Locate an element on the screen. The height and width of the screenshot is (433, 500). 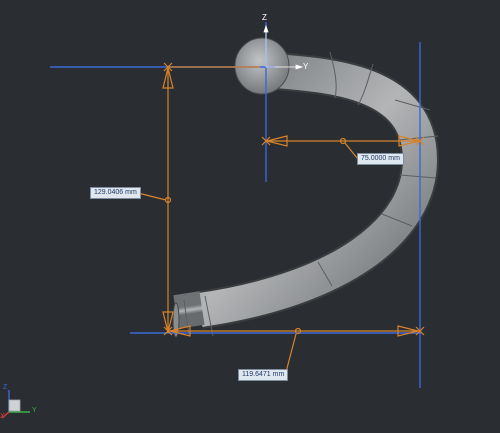
dimension-label-horizontal-long: 119.6471 mm is located at coordinates (263, 375).